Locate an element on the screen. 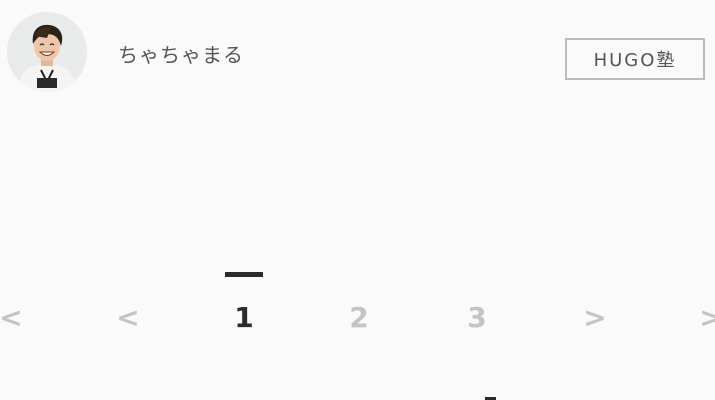  avatar-photo-icon is located at coordinates (47, 52).